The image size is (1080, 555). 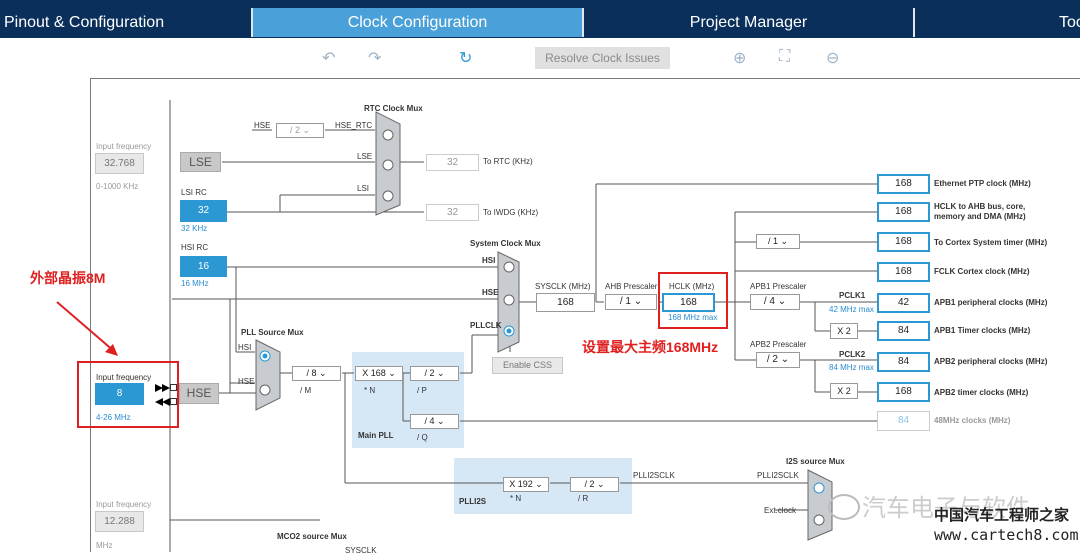 I want to click on pll-hse-label: HSE, so click(x=246, y=381).